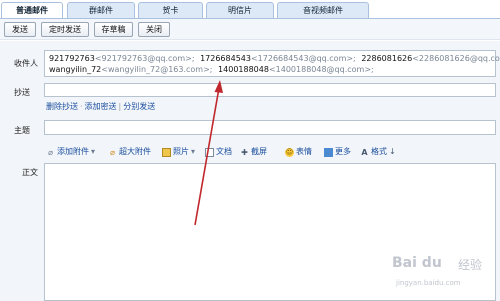 The image size is (500, 301). What do you see at coordinates (65, 29) in the screenshot?
I see `scheduled-send-button: 定时发送` at bounding box center [65, 29].